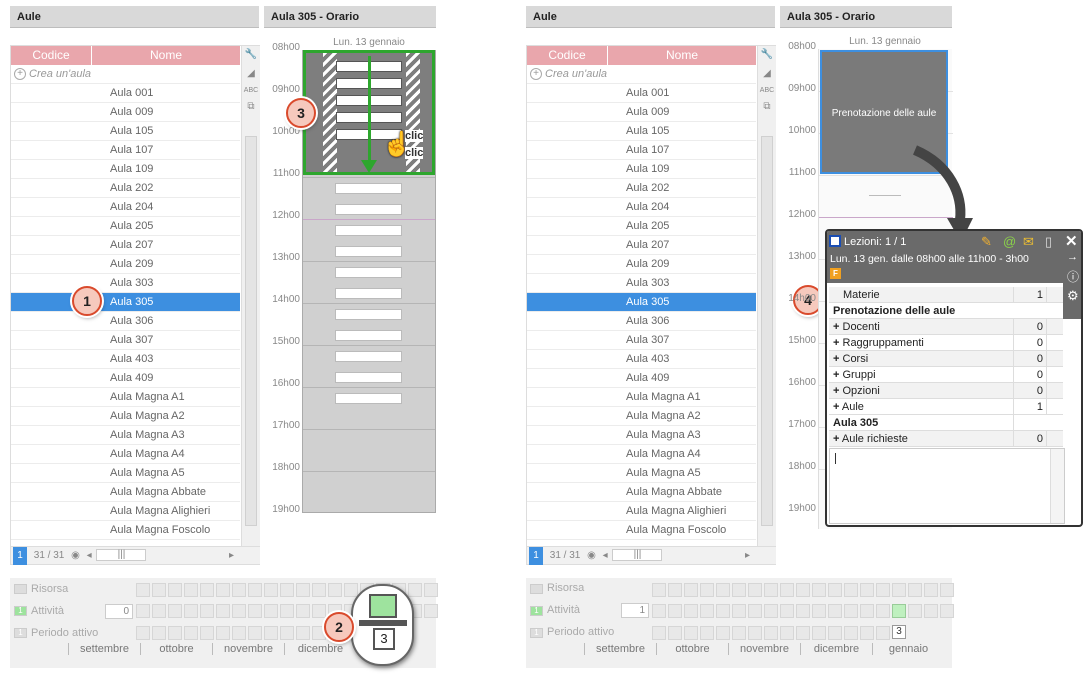 Image resolution: width=1092 pixels, height=680 pixels. What do you see at coordinates (641, 530) in the screenshot?
I see `room-row: Aula Magna Foscolo` at bounding box center [641, 530].